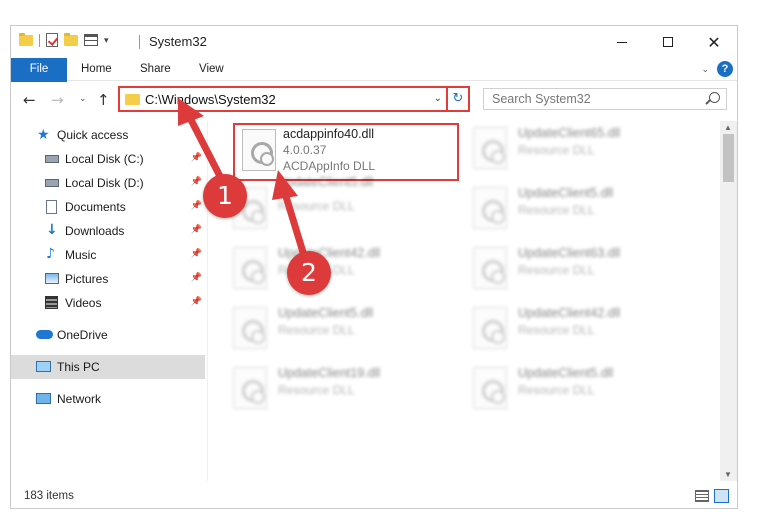  Describe the element at coordinates (132, 99) in the screenshot. I see `address-folder-icon` at that location.